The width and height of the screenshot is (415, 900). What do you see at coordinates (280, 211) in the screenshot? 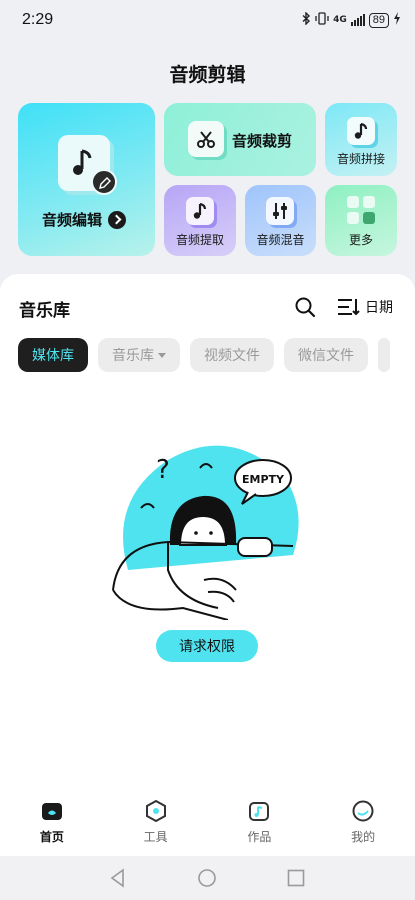
I see `equalizer-icon` at bounding box center [280, 211].